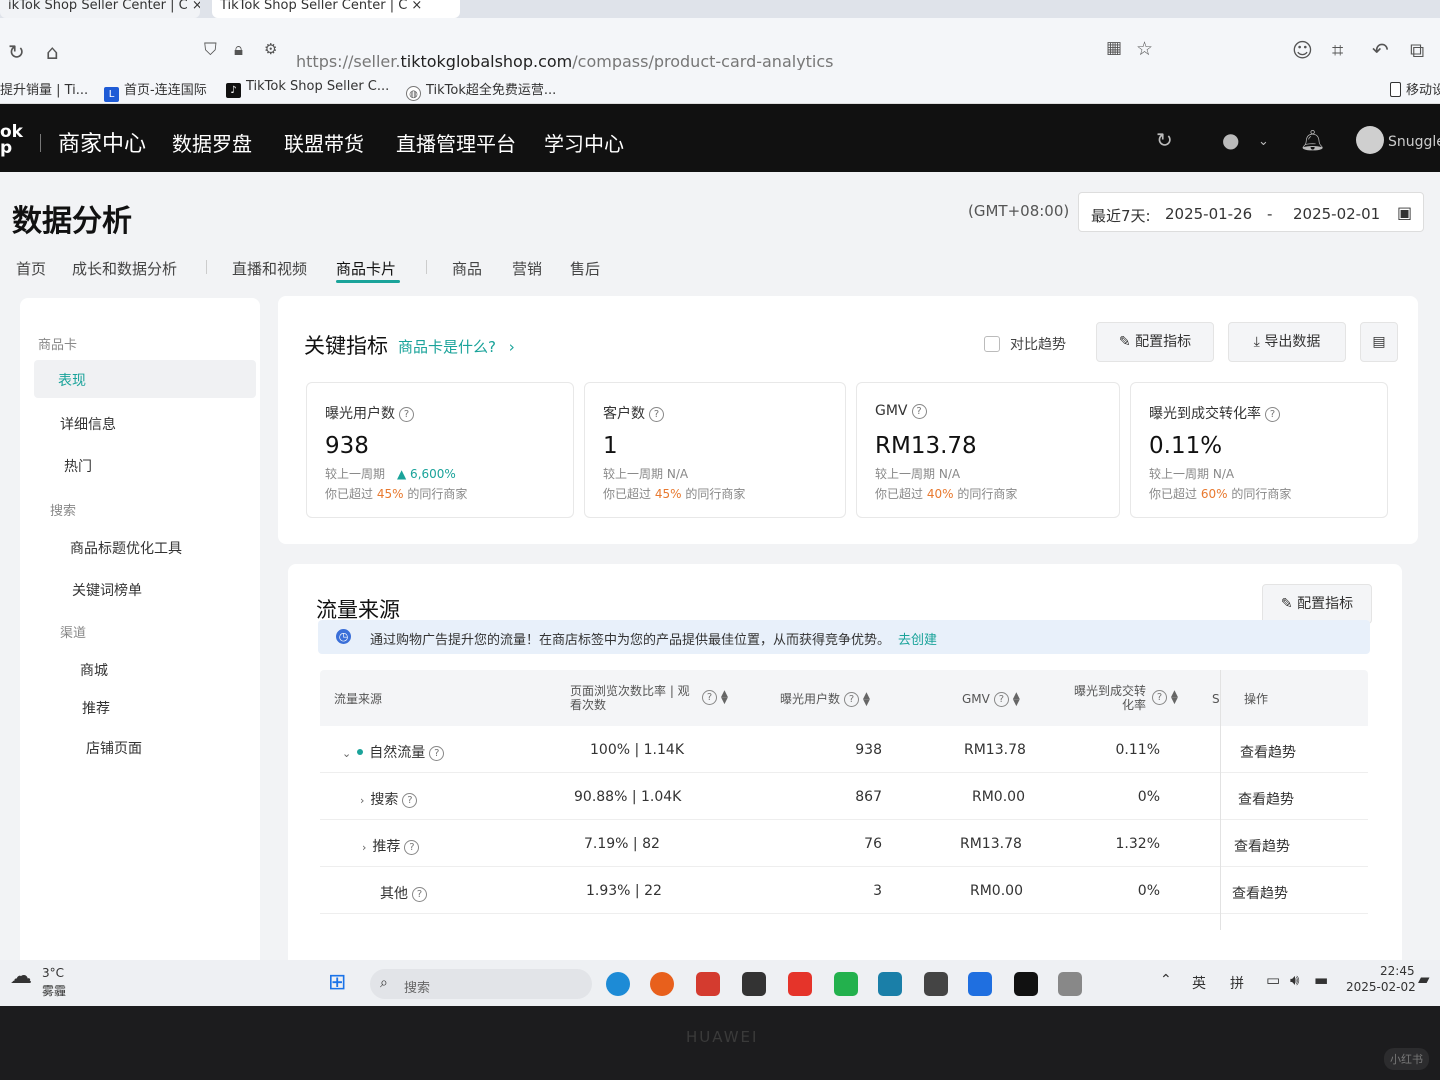  I want to click on col-page-view-ratio: 页面浏览次数比率 | 观看次数, so click(635, 698).